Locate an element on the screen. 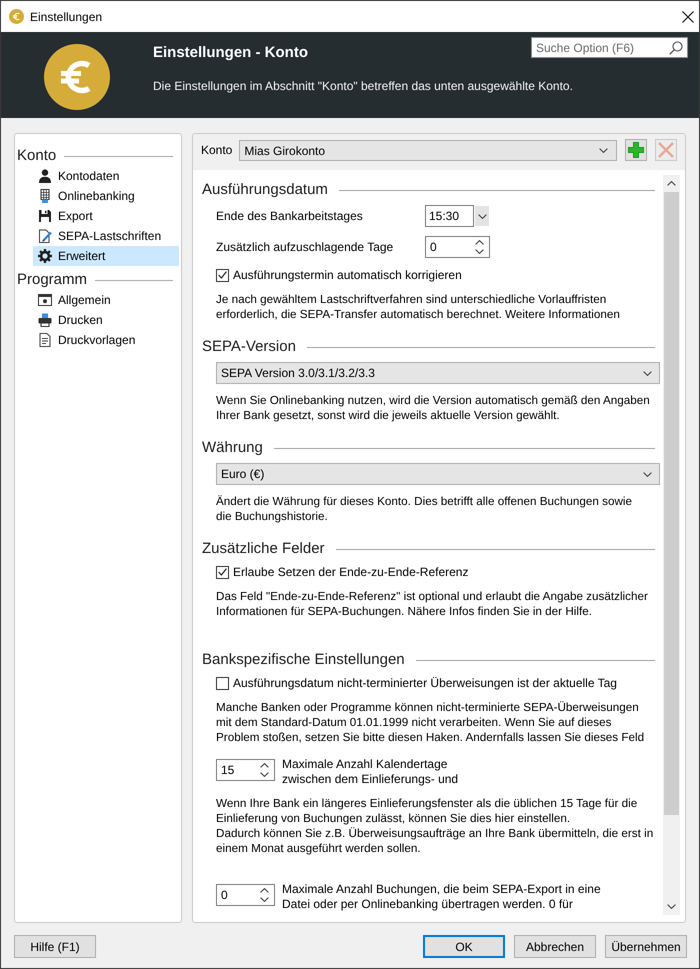  time-field: 15:30 is located at coordinates (449, 216).